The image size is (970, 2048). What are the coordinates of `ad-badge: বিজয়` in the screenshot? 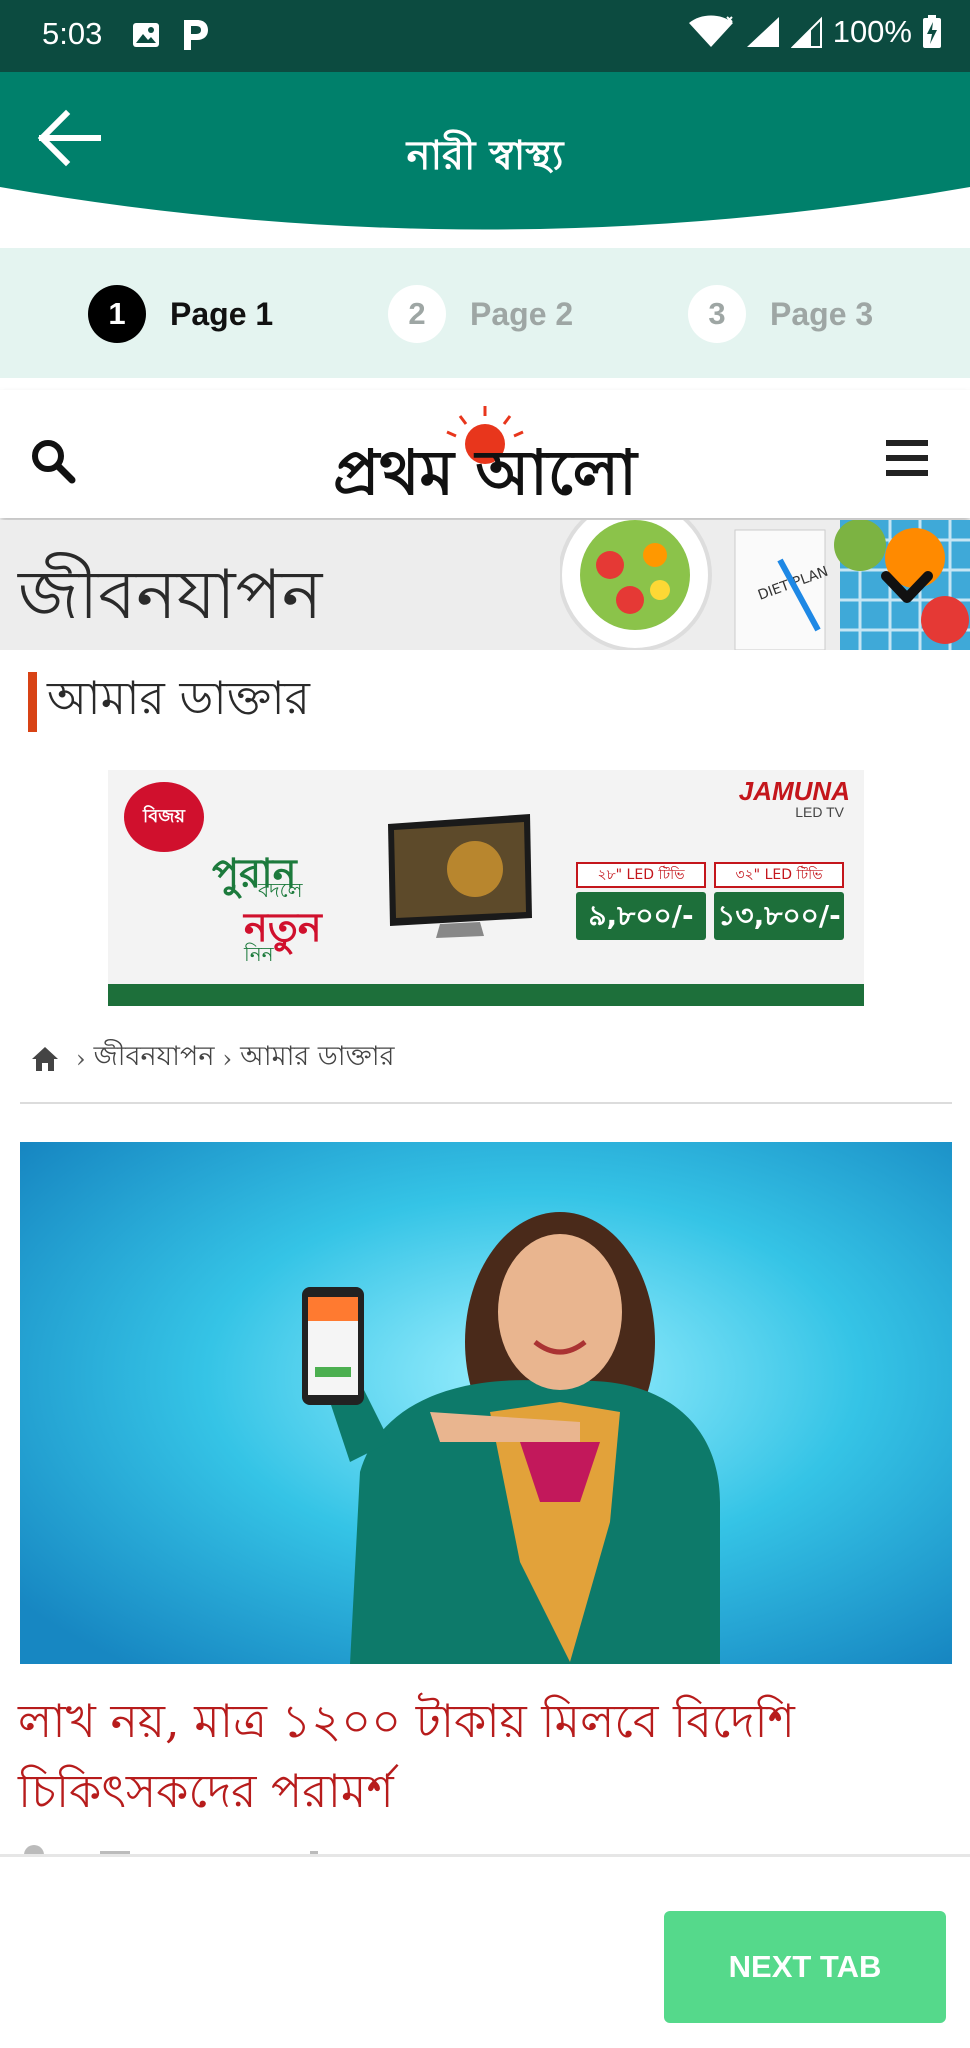 It's located at (164, 817).